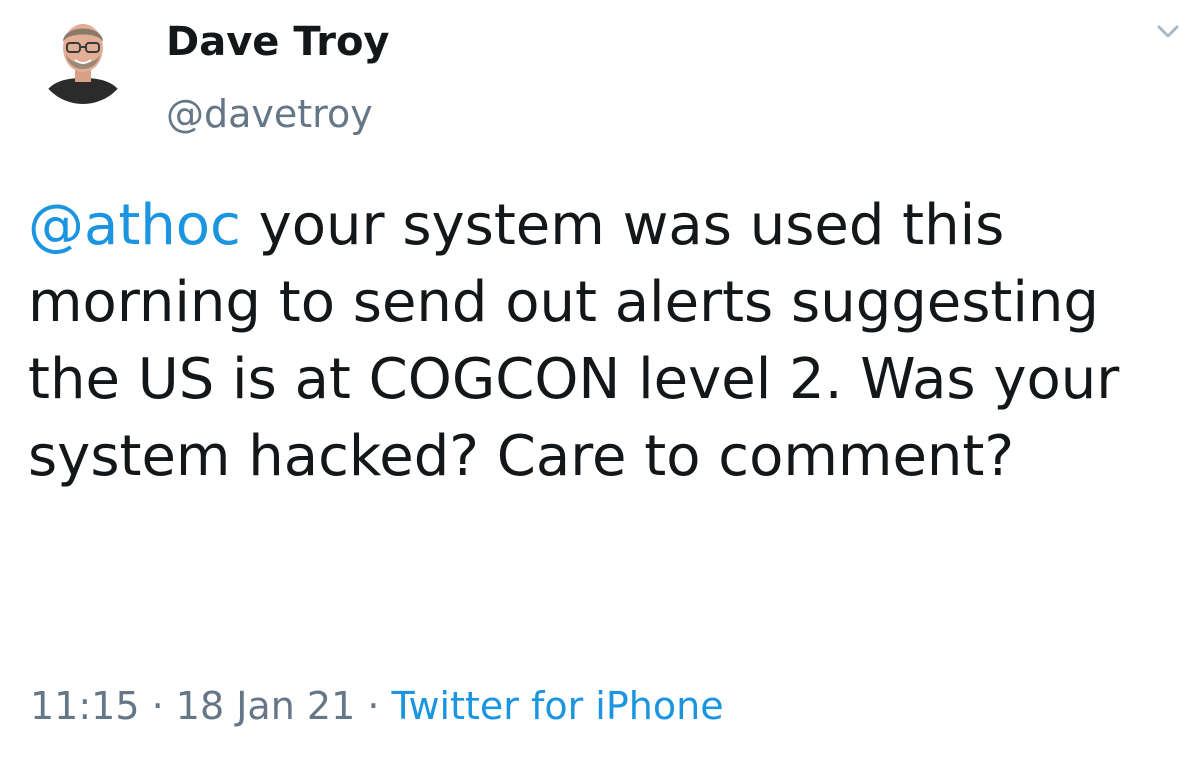 This screenshot has width=1200, height=765. What do you see at coordinates (558, 706) in the screenshot?
I see `tweet-source-link: Twitter for iPhone` at bounding box center [558, 706].